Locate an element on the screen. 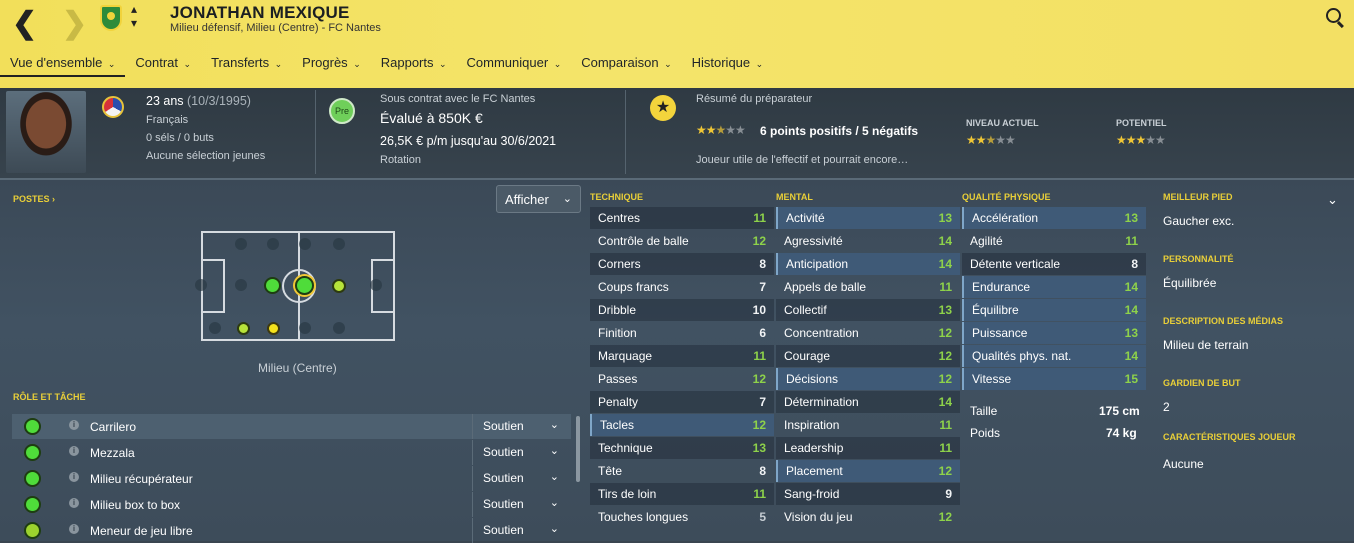 The height and width of the screenshot is (543, 1354). attribute-row: Vitesse 15 is located at coordinates (1054, 379).